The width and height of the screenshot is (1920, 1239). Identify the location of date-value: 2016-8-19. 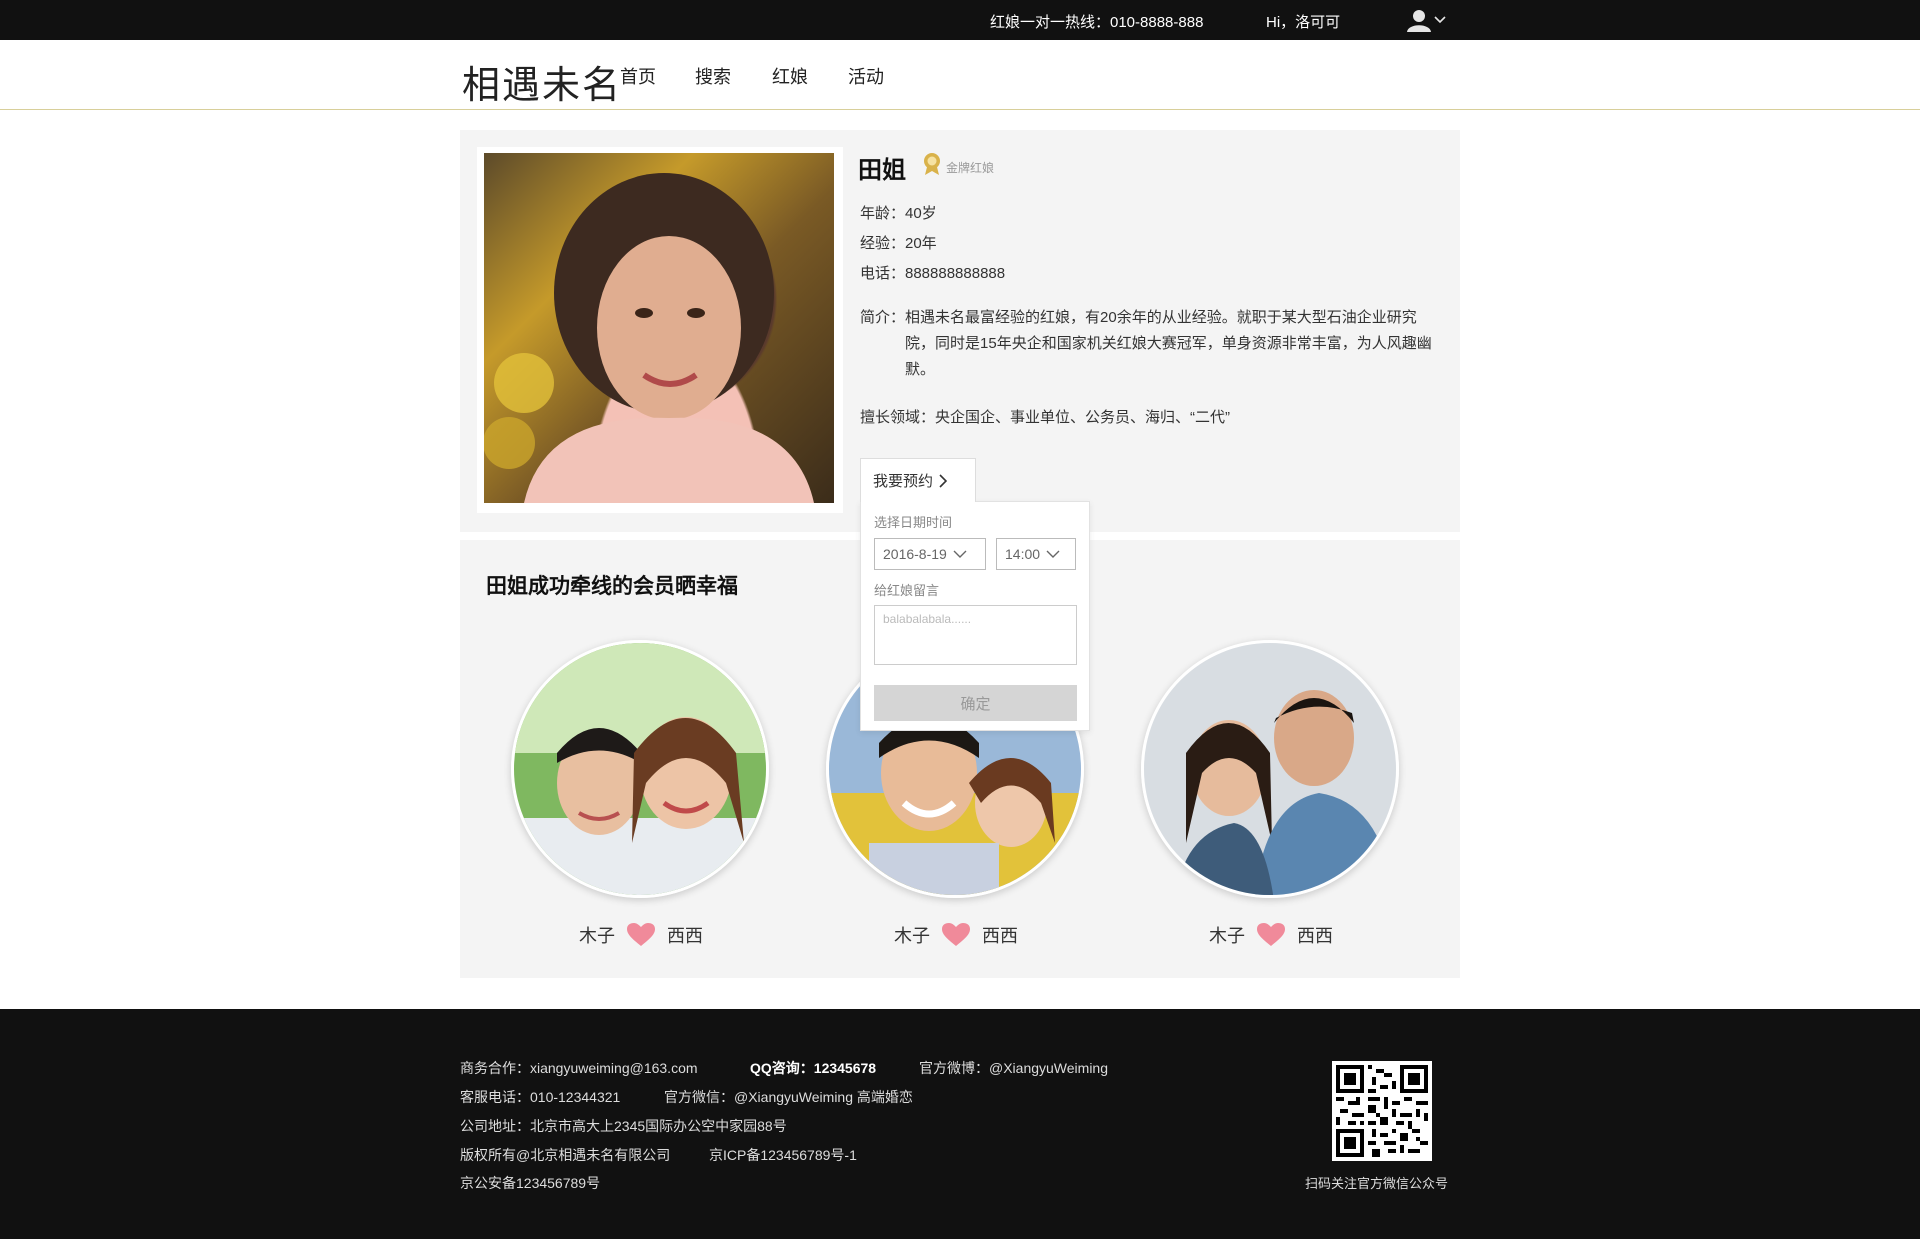
(915, 554).